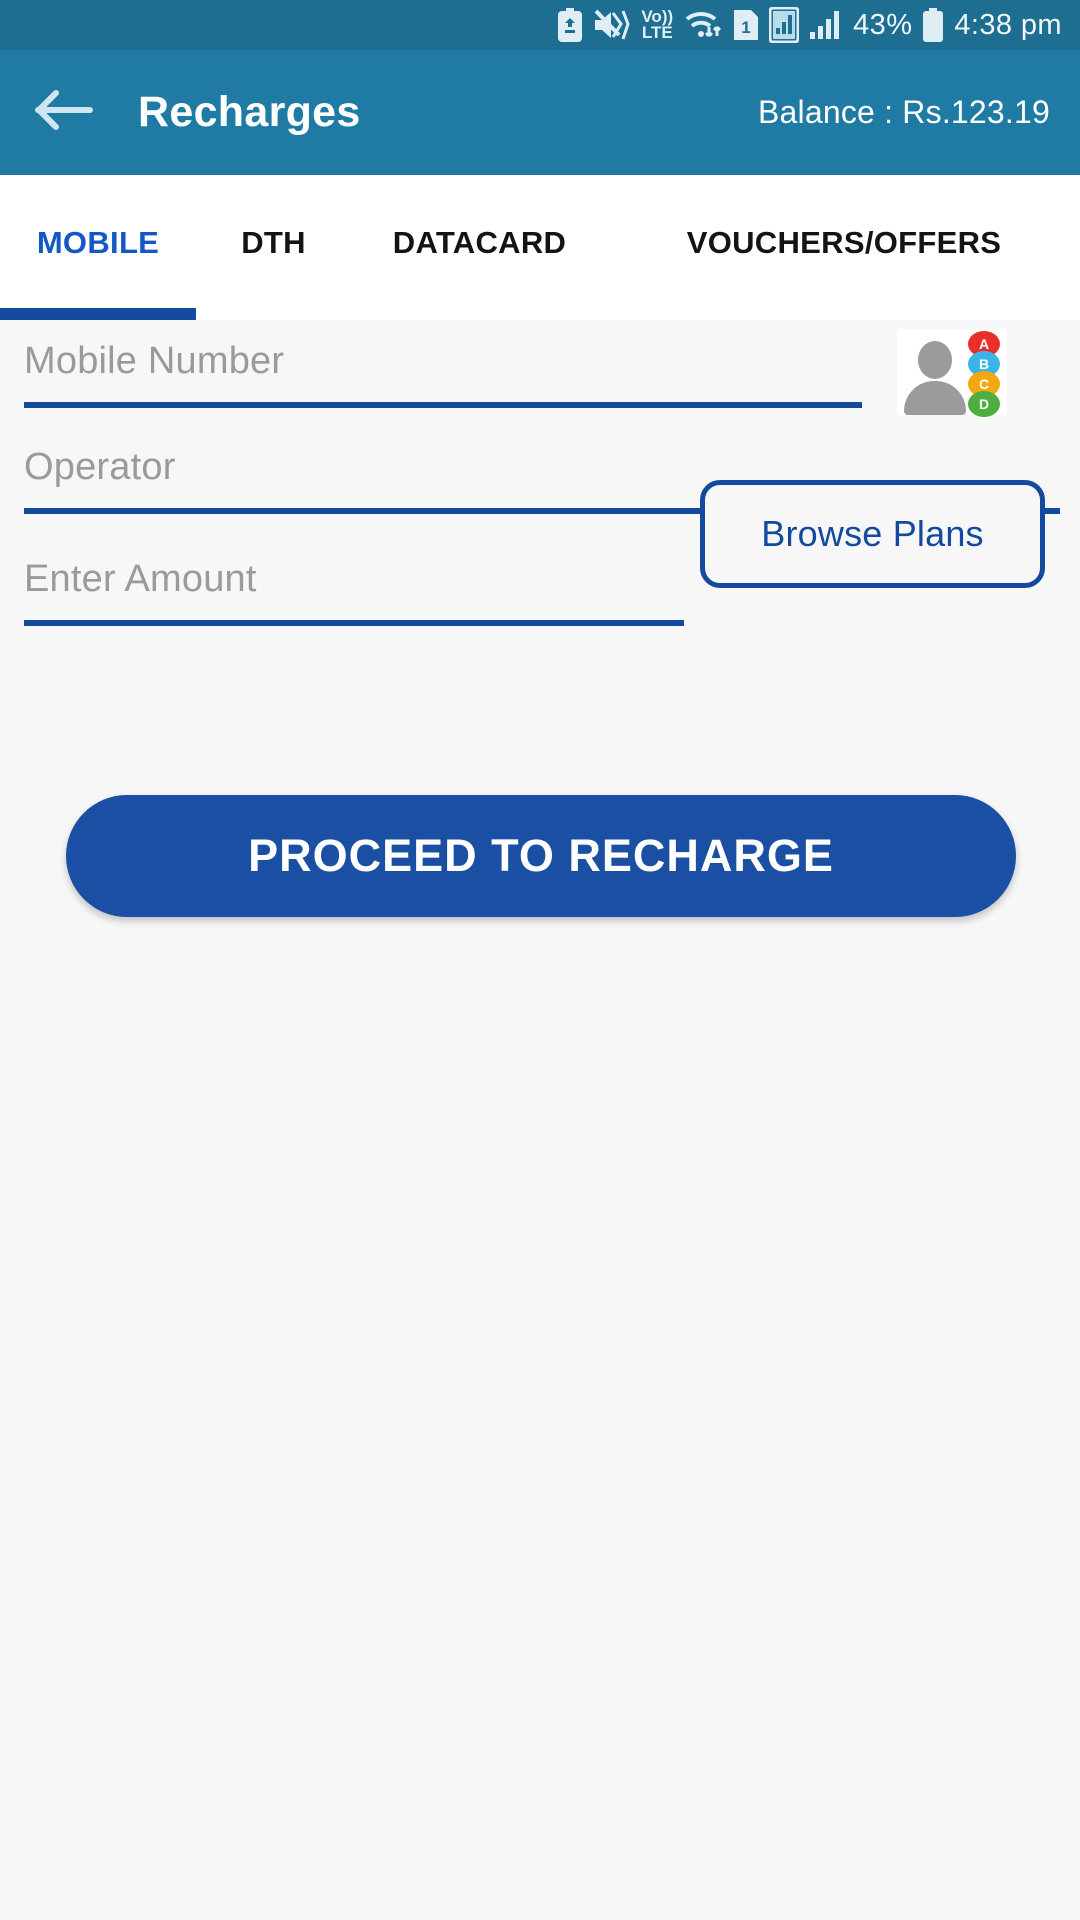 The height and width of the screenshot is (1920, 1080). What do you see at coordinates (904, 112) in the screenshot?
I see `balance-label: Balance : Rs.123.19` at bounding box center [904, 112].